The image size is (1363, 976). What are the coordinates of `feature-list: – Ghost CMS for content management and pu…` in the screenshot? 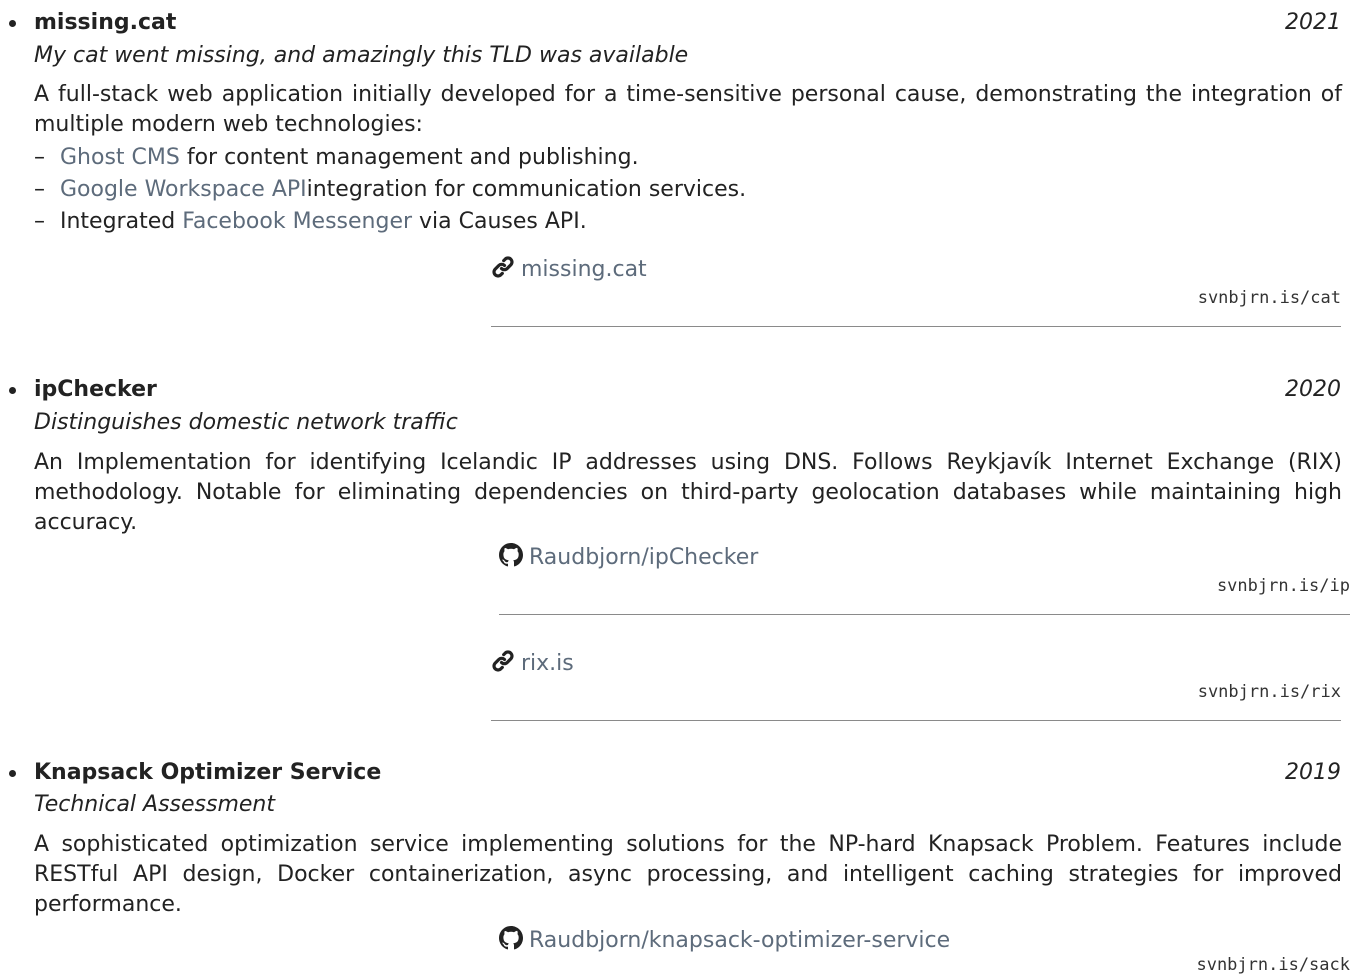 It's located at (390, 190).